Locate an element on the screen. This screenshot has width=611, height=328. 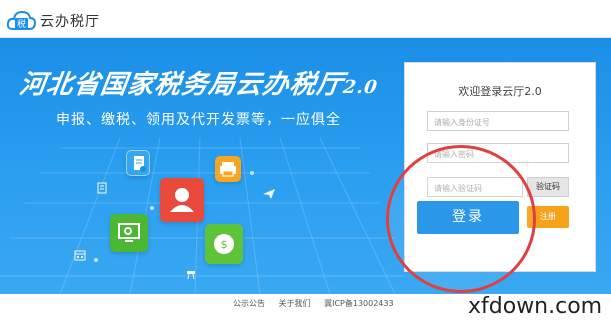
id-number-placeholder: 请输入身份证号 is located at coordinates (462, 122).